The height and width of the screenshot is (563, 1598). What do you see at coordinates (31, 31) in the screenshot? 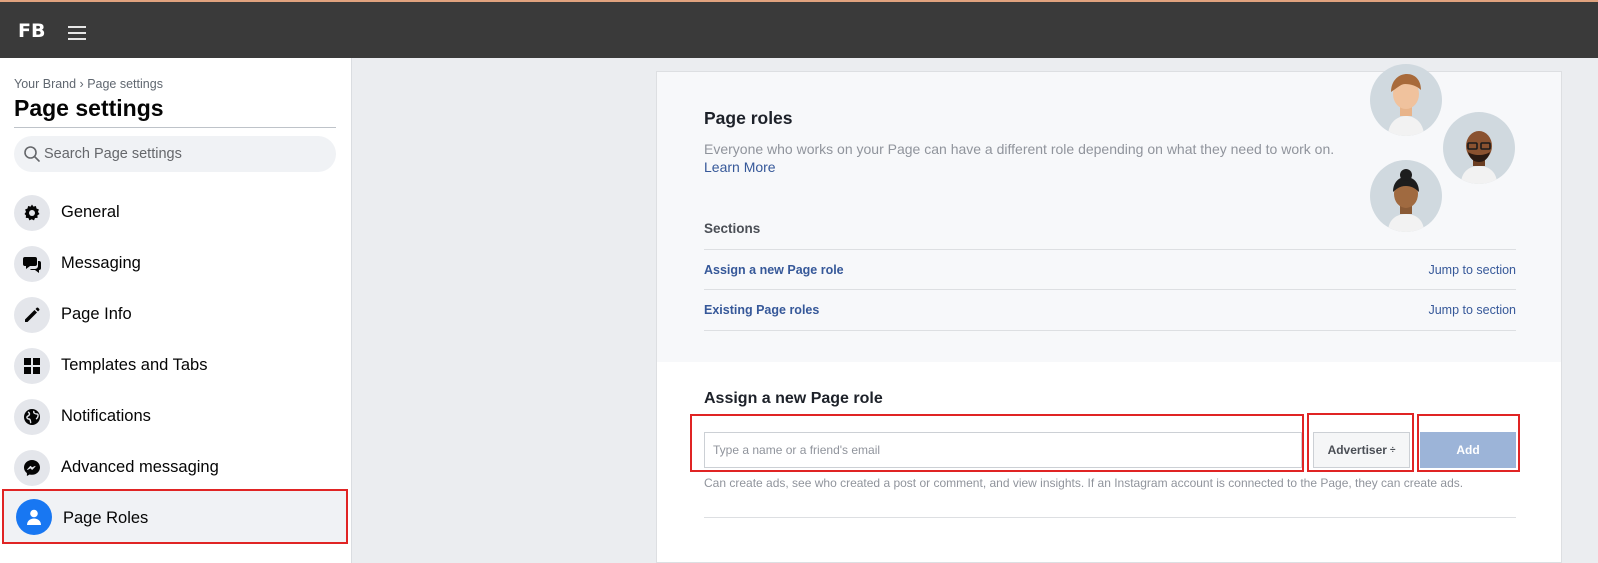
I see `app-logo: FB` at bounding box center [31, 31].